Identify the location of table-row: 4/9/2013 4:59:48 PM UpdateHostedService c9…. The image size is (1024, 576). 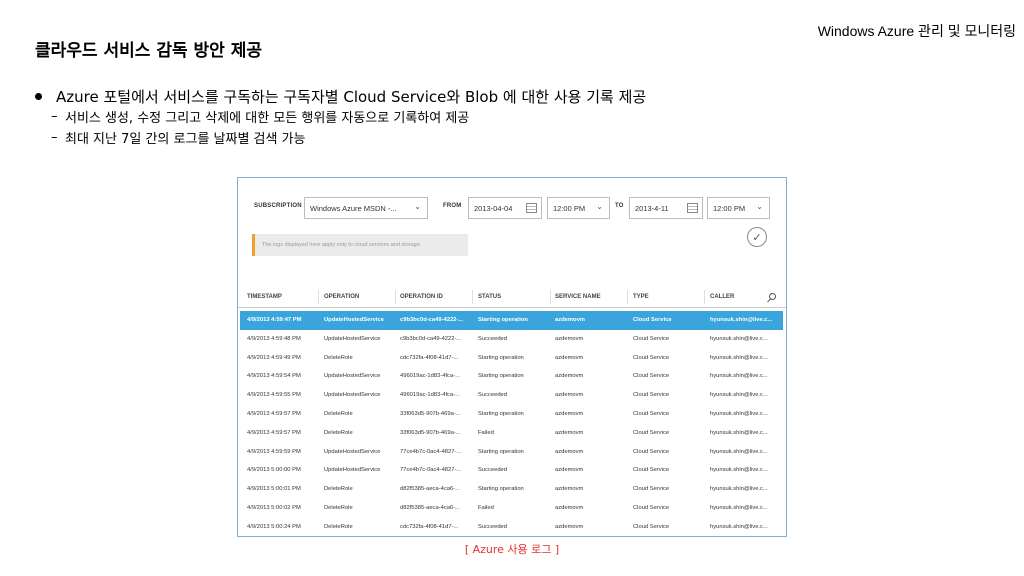
(511, 339).